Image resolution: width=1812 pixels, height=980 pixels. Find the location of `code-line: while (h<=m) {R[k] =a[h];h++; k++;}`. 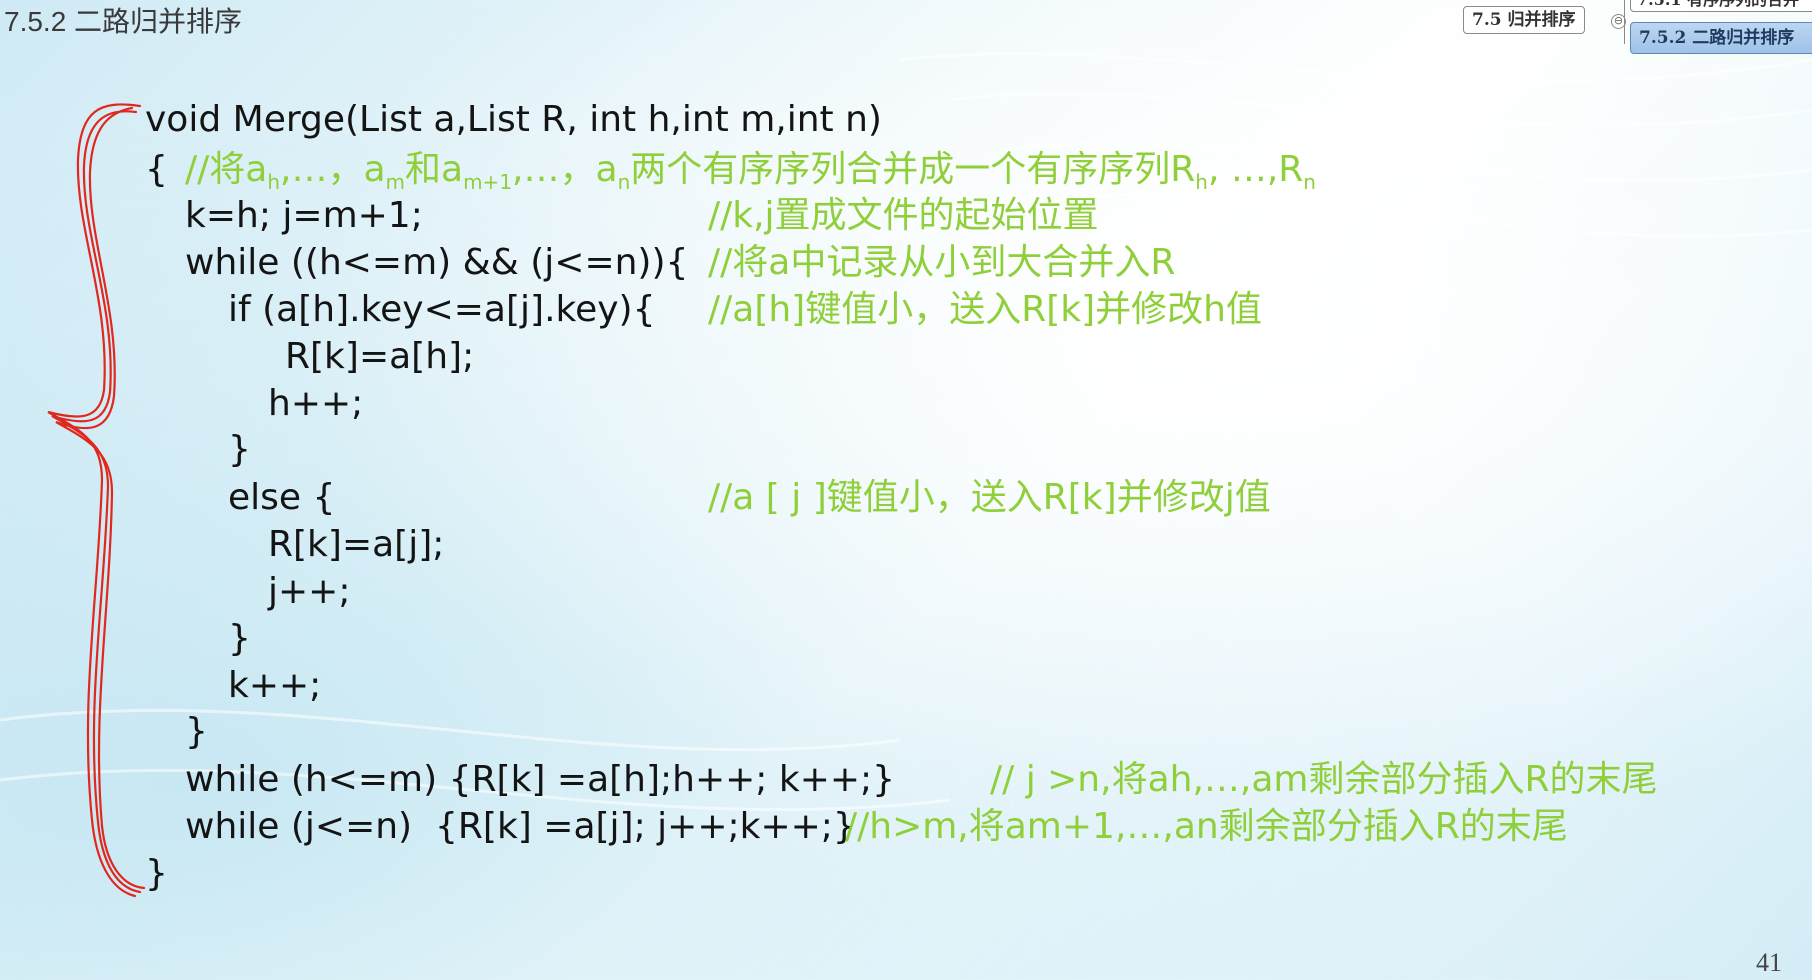

code-line: while (h<=m) {R[k] =a[h];h++; k++;} is located at coordinates (540, 779).